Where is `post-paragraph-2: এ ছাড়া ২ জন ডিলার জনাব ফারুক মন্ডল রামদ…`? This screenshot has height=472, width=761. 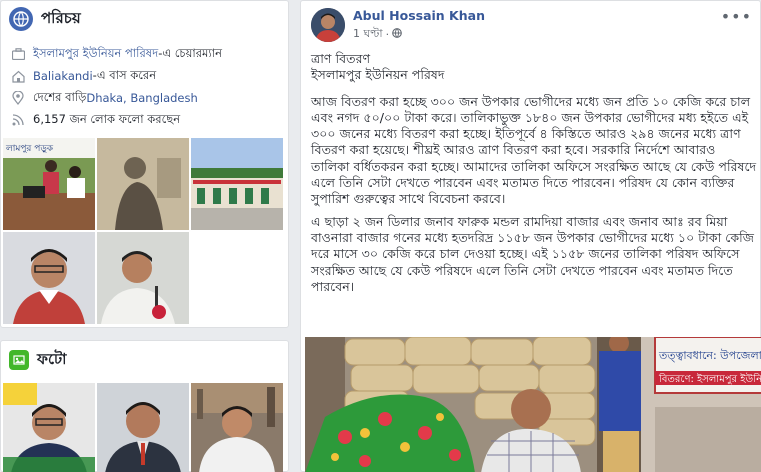 post-paragraph-2: এ ছাড়া ২ জন ডিলার জনাব ফারুক মন্ডল রামদ… is located at coordinates (533, 253).